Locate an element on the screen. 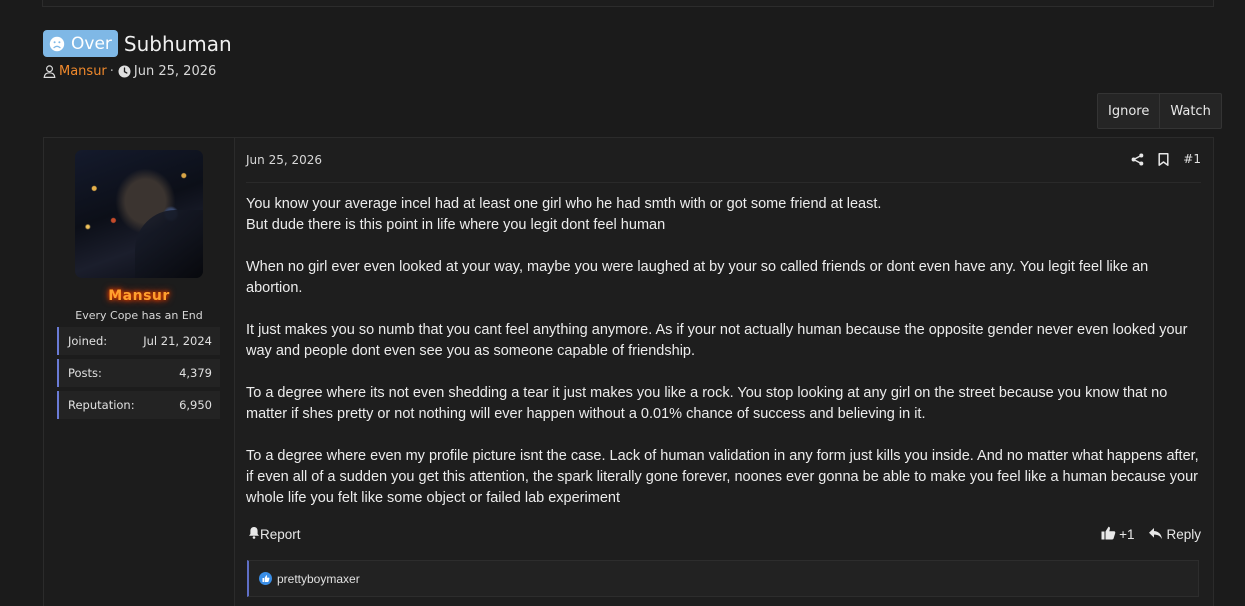 This screenshot has width=1245, height=606. stat-value: Jul 21, 2024 is located at coordinates (177, 341).